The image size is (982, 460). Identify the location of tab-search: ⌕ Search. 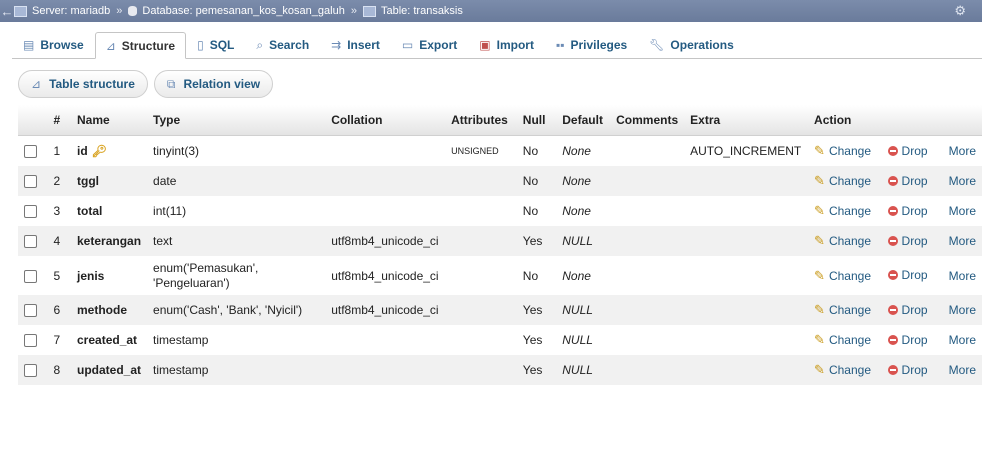
(282, 45).